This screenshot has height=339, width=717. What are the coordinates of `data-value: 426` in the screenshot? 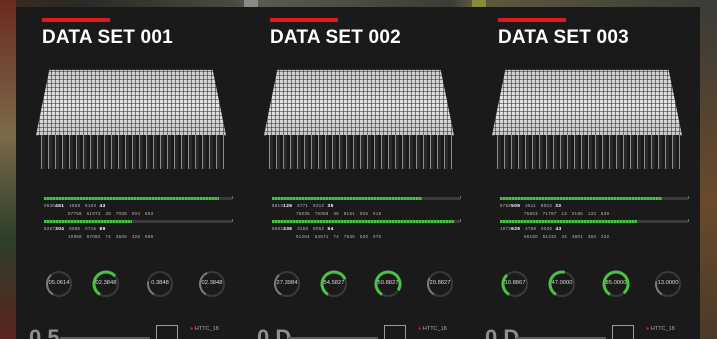 It's located at (136, 236).